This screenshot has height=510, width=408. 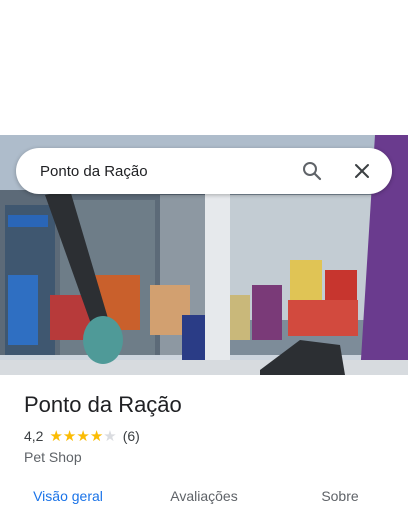 I want to click on place-category: Pet Shop, so click(x=53, y=457).